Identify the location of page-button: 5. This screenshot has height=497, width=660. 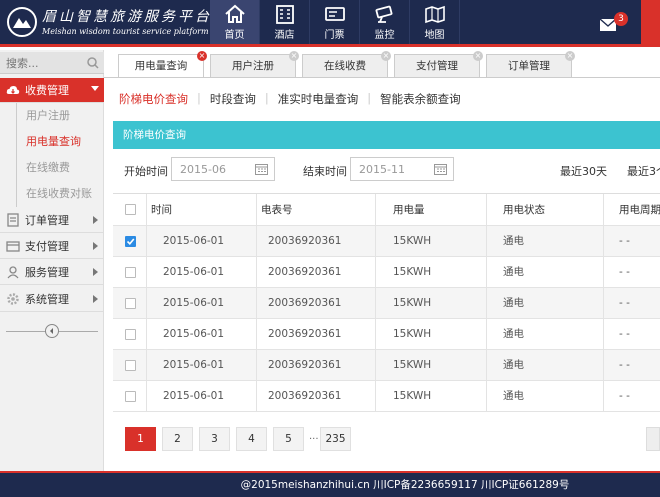
(288, 439).